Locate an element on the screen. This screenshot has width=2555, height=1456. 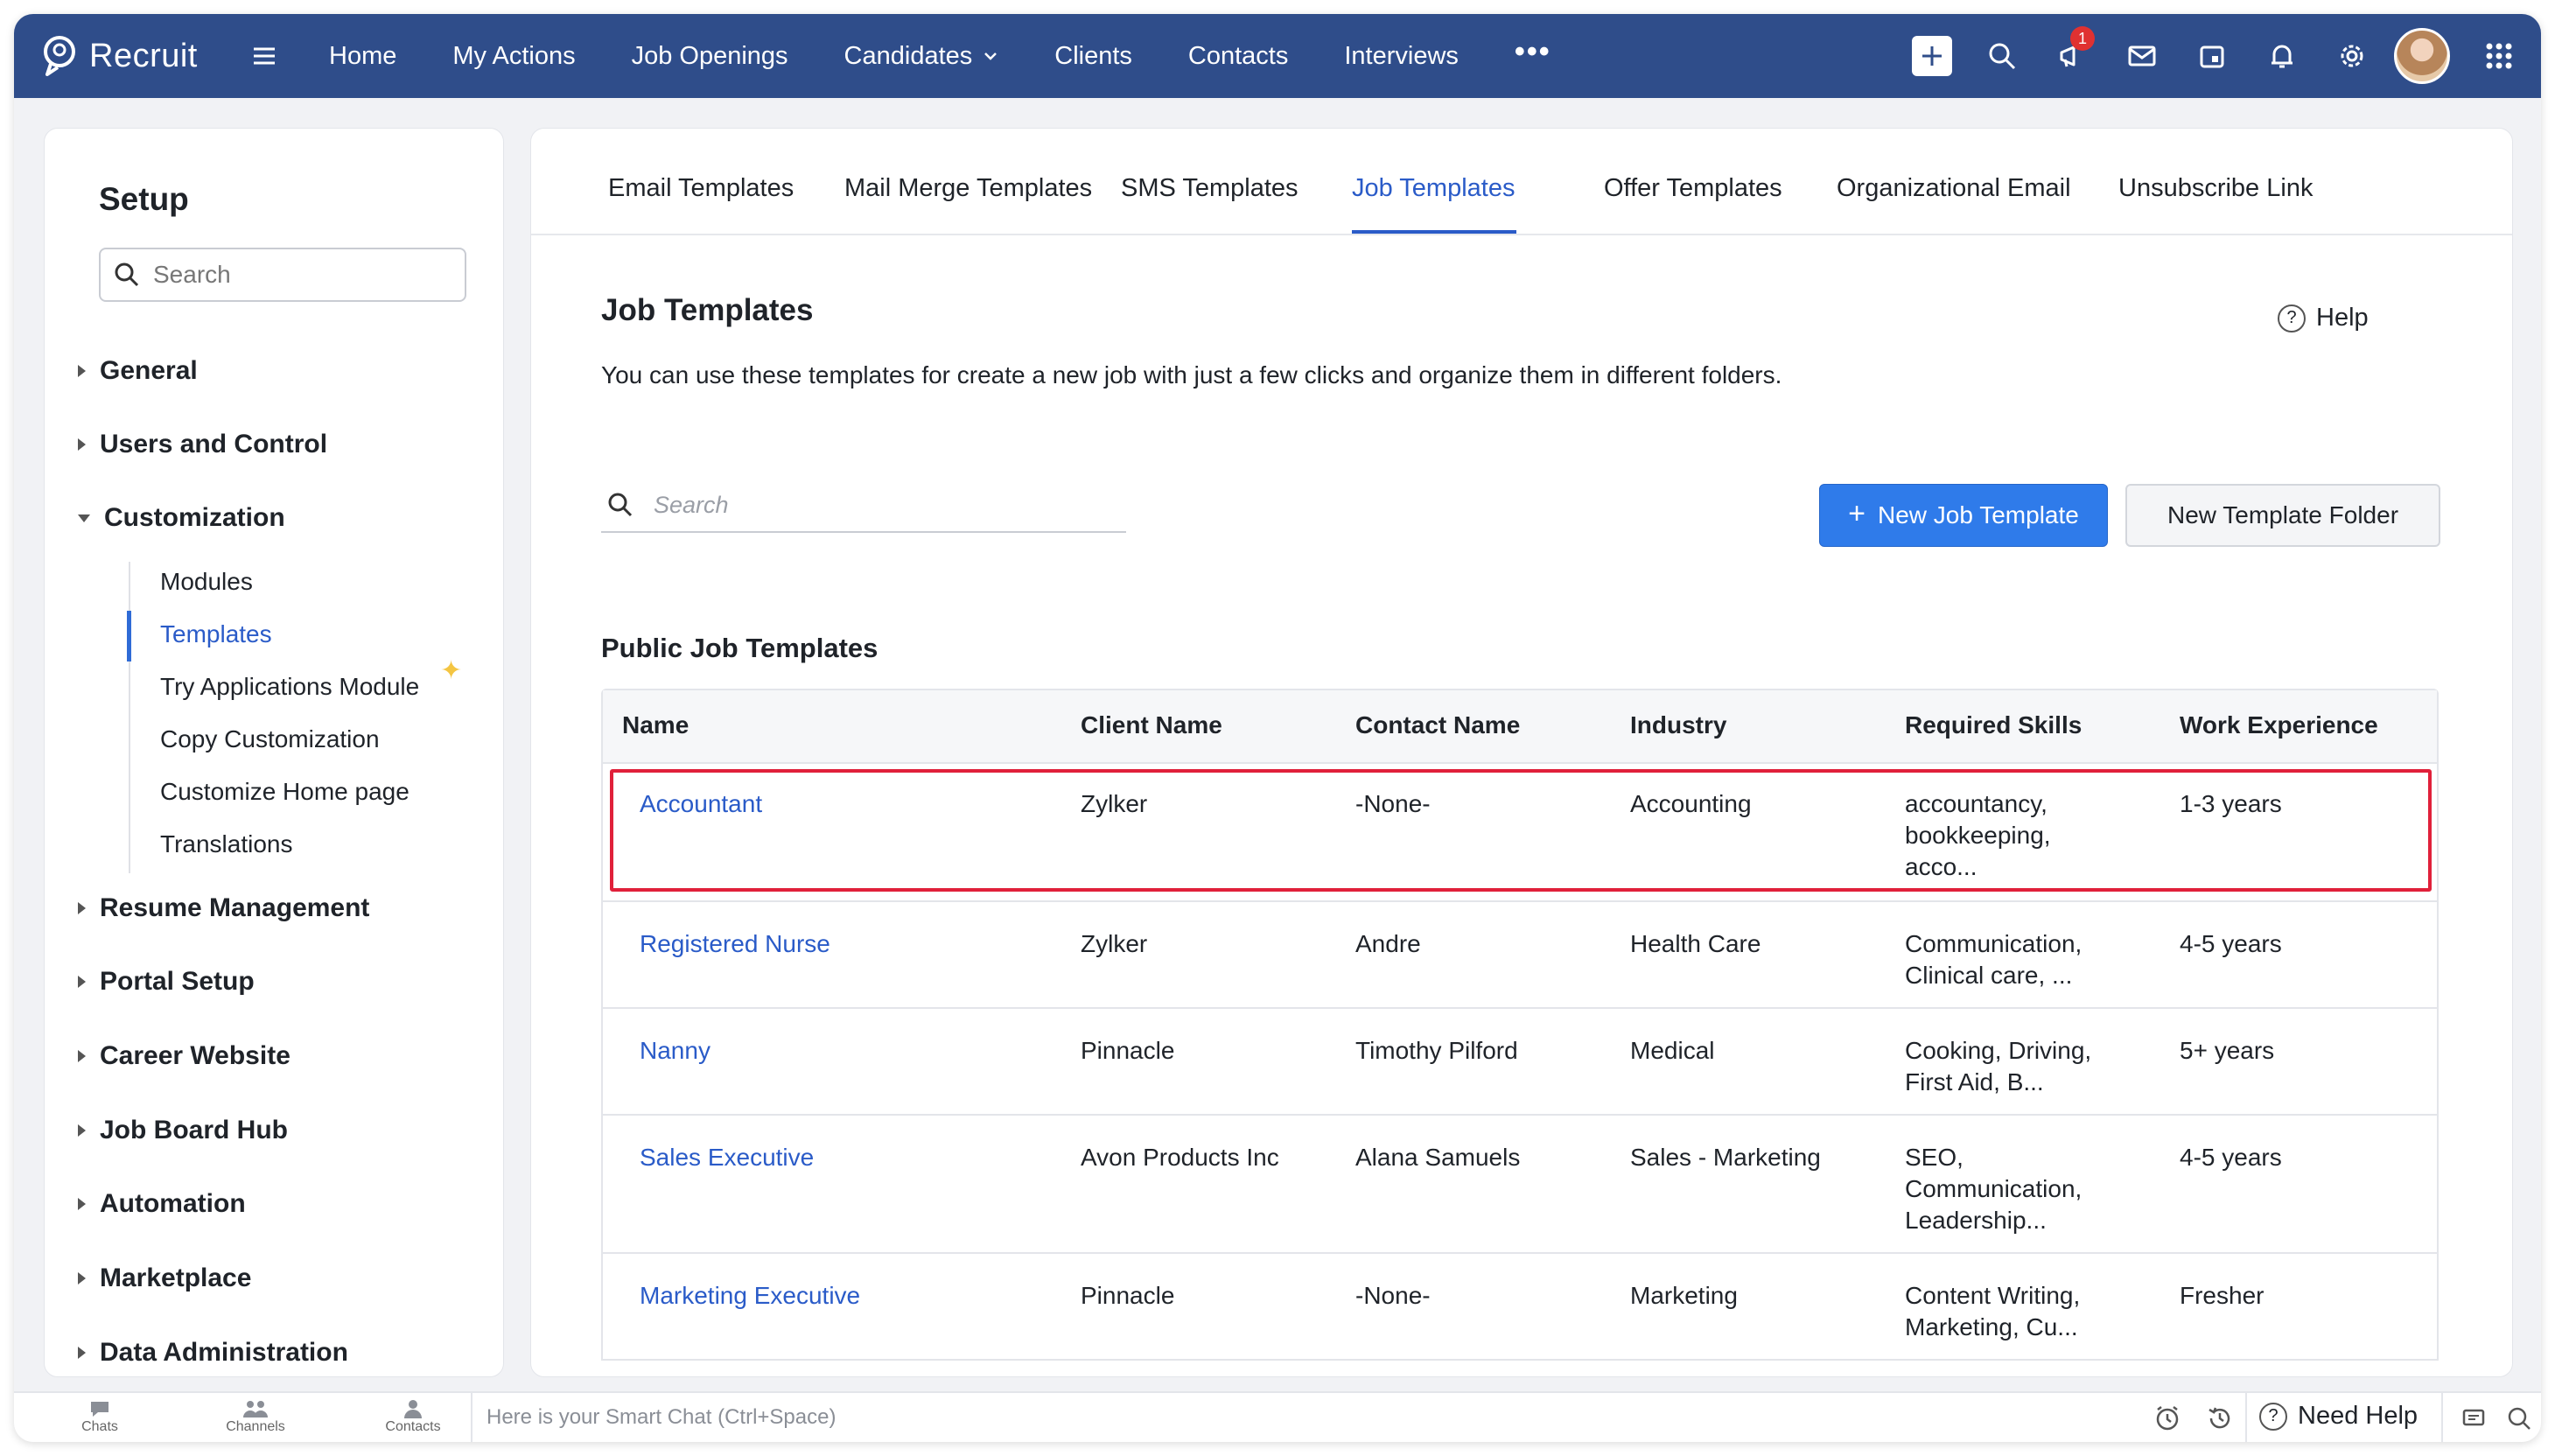
nav-candidates: Candidates is located at coordinates (921, 56).